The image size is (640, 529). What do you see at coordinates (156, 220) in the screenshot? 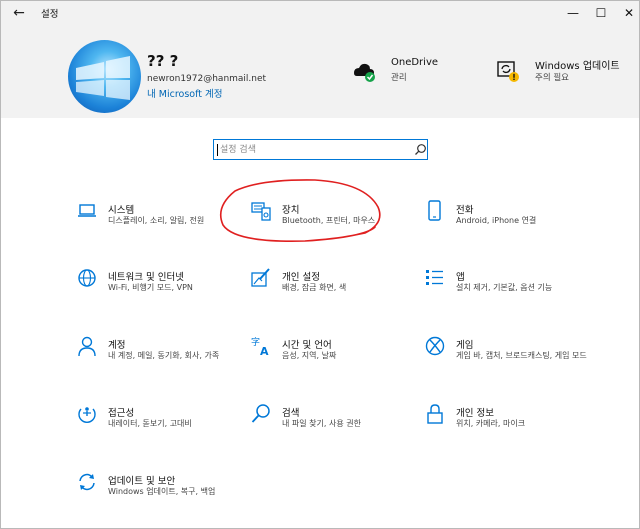
I see `category-description: 디스플레이, 소리, 알림, 전원` at bounding box center [156, 220].